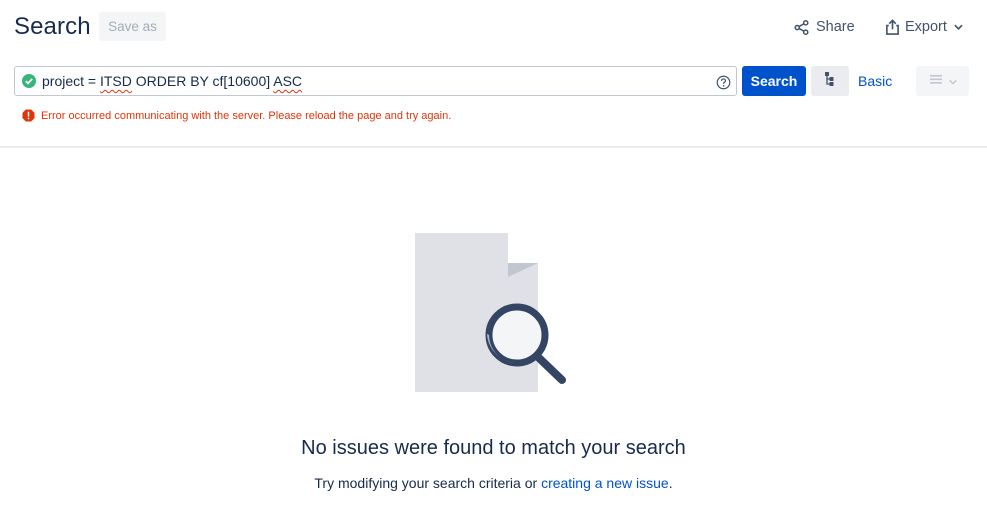  What do you see at coordinates (132, 26) in the screenshot?
I see `save-as-button: Save as` at bounding box center [132, 26].